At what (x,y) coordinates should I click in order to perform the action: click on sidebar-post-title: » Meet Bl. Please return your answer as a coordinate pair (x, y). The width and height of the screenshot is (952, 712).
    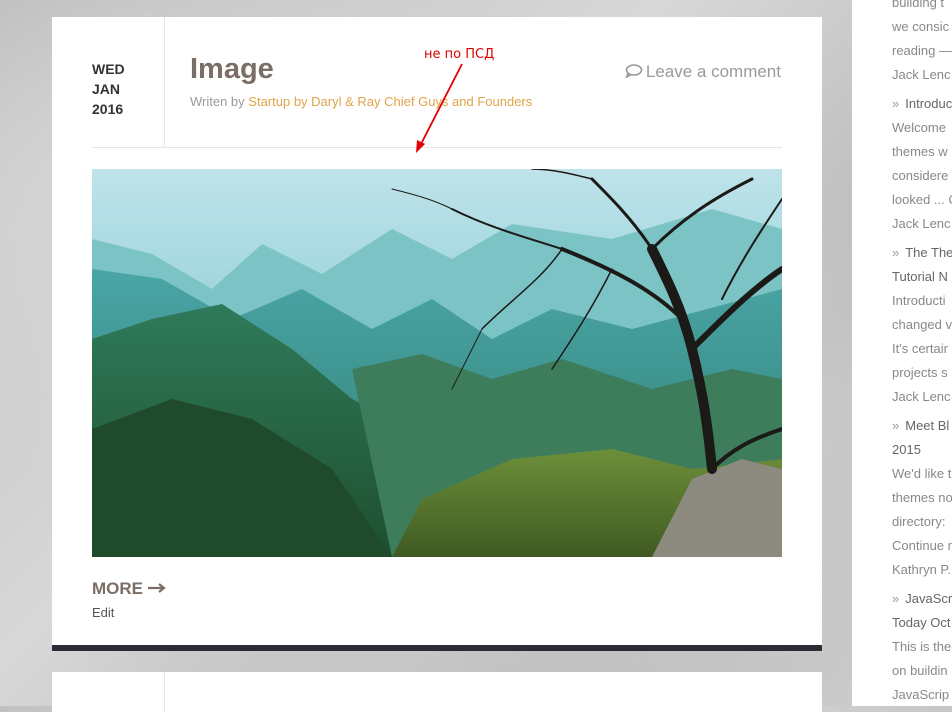
    Looking at the image, I should click on (922, 426).